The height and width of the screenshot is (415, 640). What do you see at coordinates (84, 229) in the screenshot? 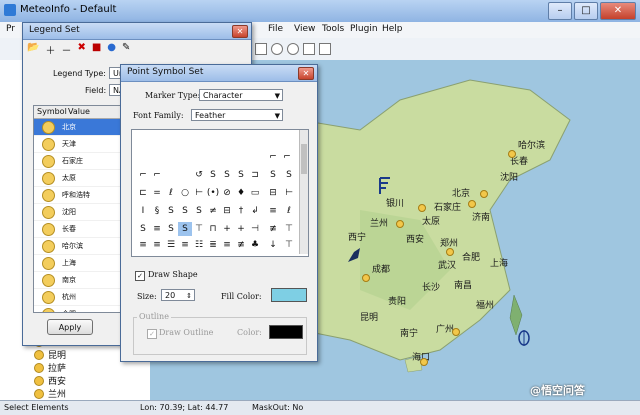
I see `table-row: 长春` at bounding box center [84, 229].